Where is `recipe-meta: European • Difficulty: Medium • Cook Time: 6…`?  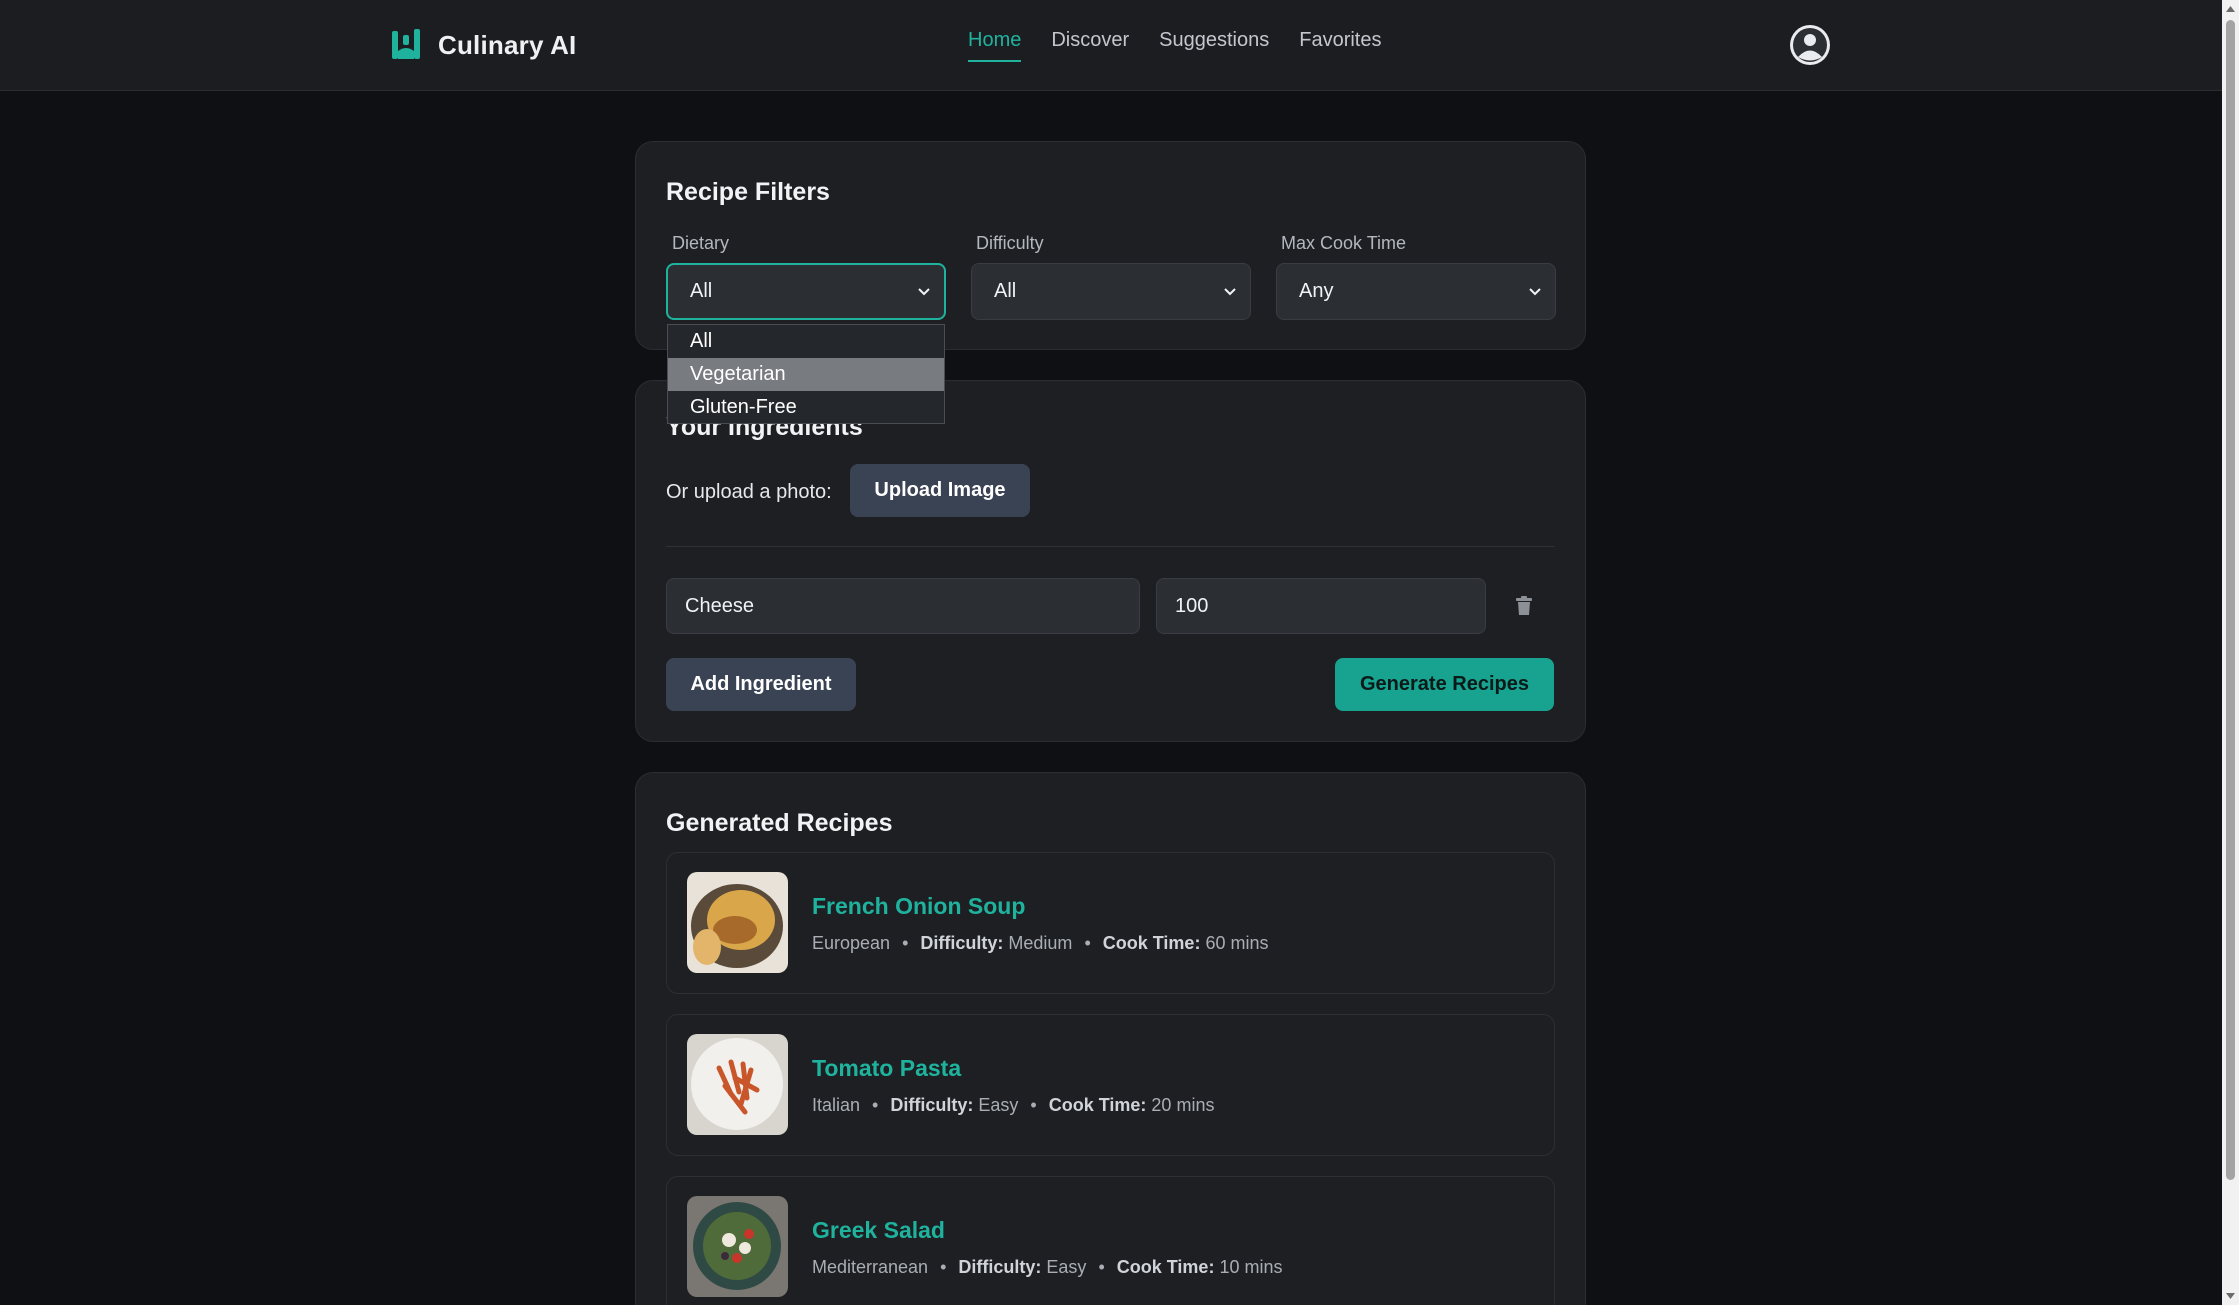
recipe-meta: European • Difficulty: Medium • Cook Time: 6… is located at coordinates (1040, 943).